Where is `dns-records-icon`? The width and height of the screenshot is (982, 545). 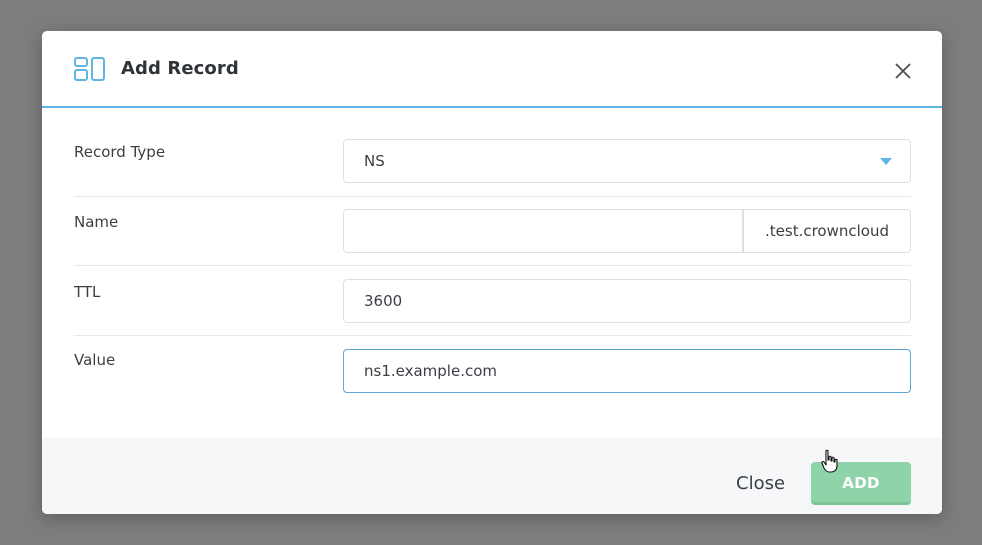 dns-records-icon is located at coordinates (89, 69).